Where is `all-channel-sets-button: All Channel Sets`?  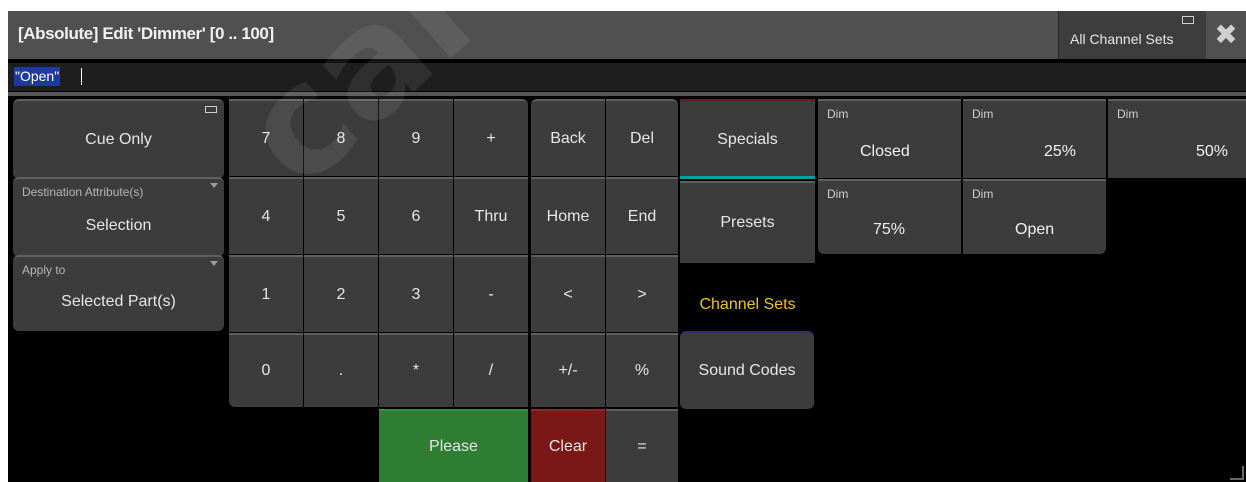
all-channel-sets-button: All Channel Sets is located at coordinates (1132, 35).